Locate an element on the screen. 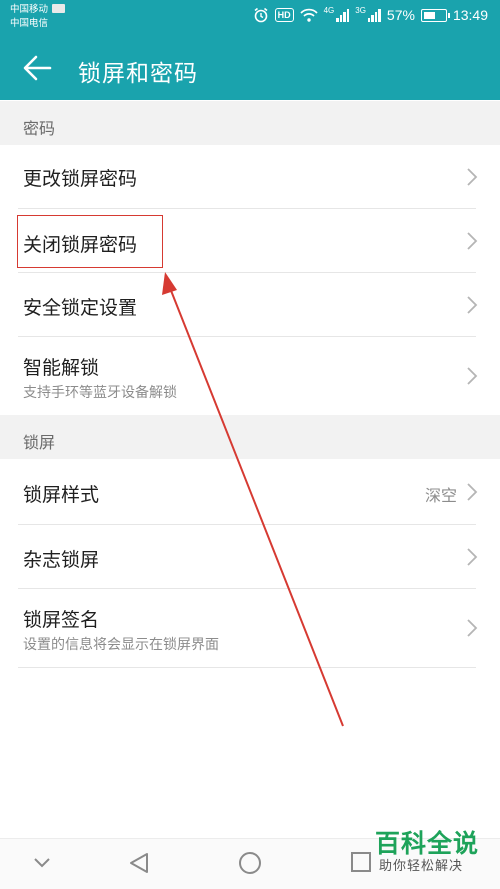 This screenshot has height=889, width=500. watermark-title: 百科全说 is located at coordinates (427, 843).